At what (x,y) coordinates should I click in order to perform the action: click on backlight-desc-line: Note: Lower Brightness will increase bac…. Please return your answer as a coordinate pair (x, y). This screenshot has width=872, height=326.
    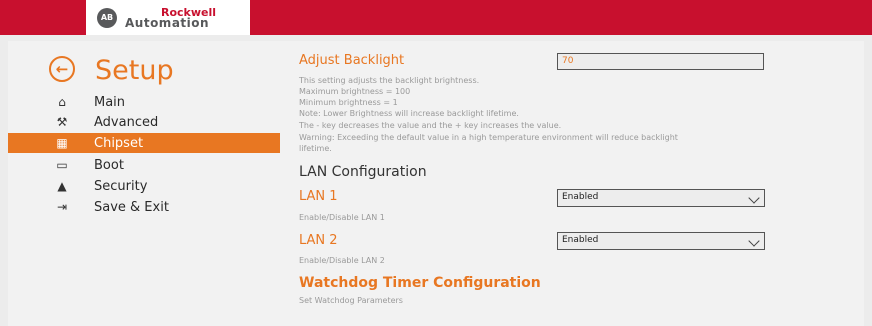
    Looking at the image, I should click on (409, 113).